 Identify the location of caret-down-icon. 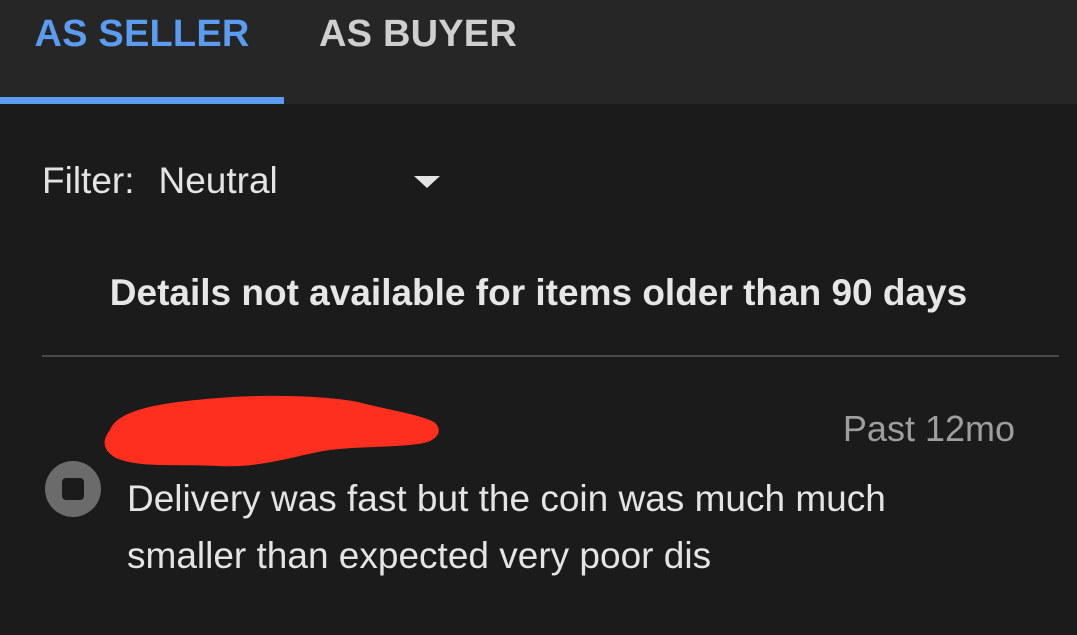
(427, 182).